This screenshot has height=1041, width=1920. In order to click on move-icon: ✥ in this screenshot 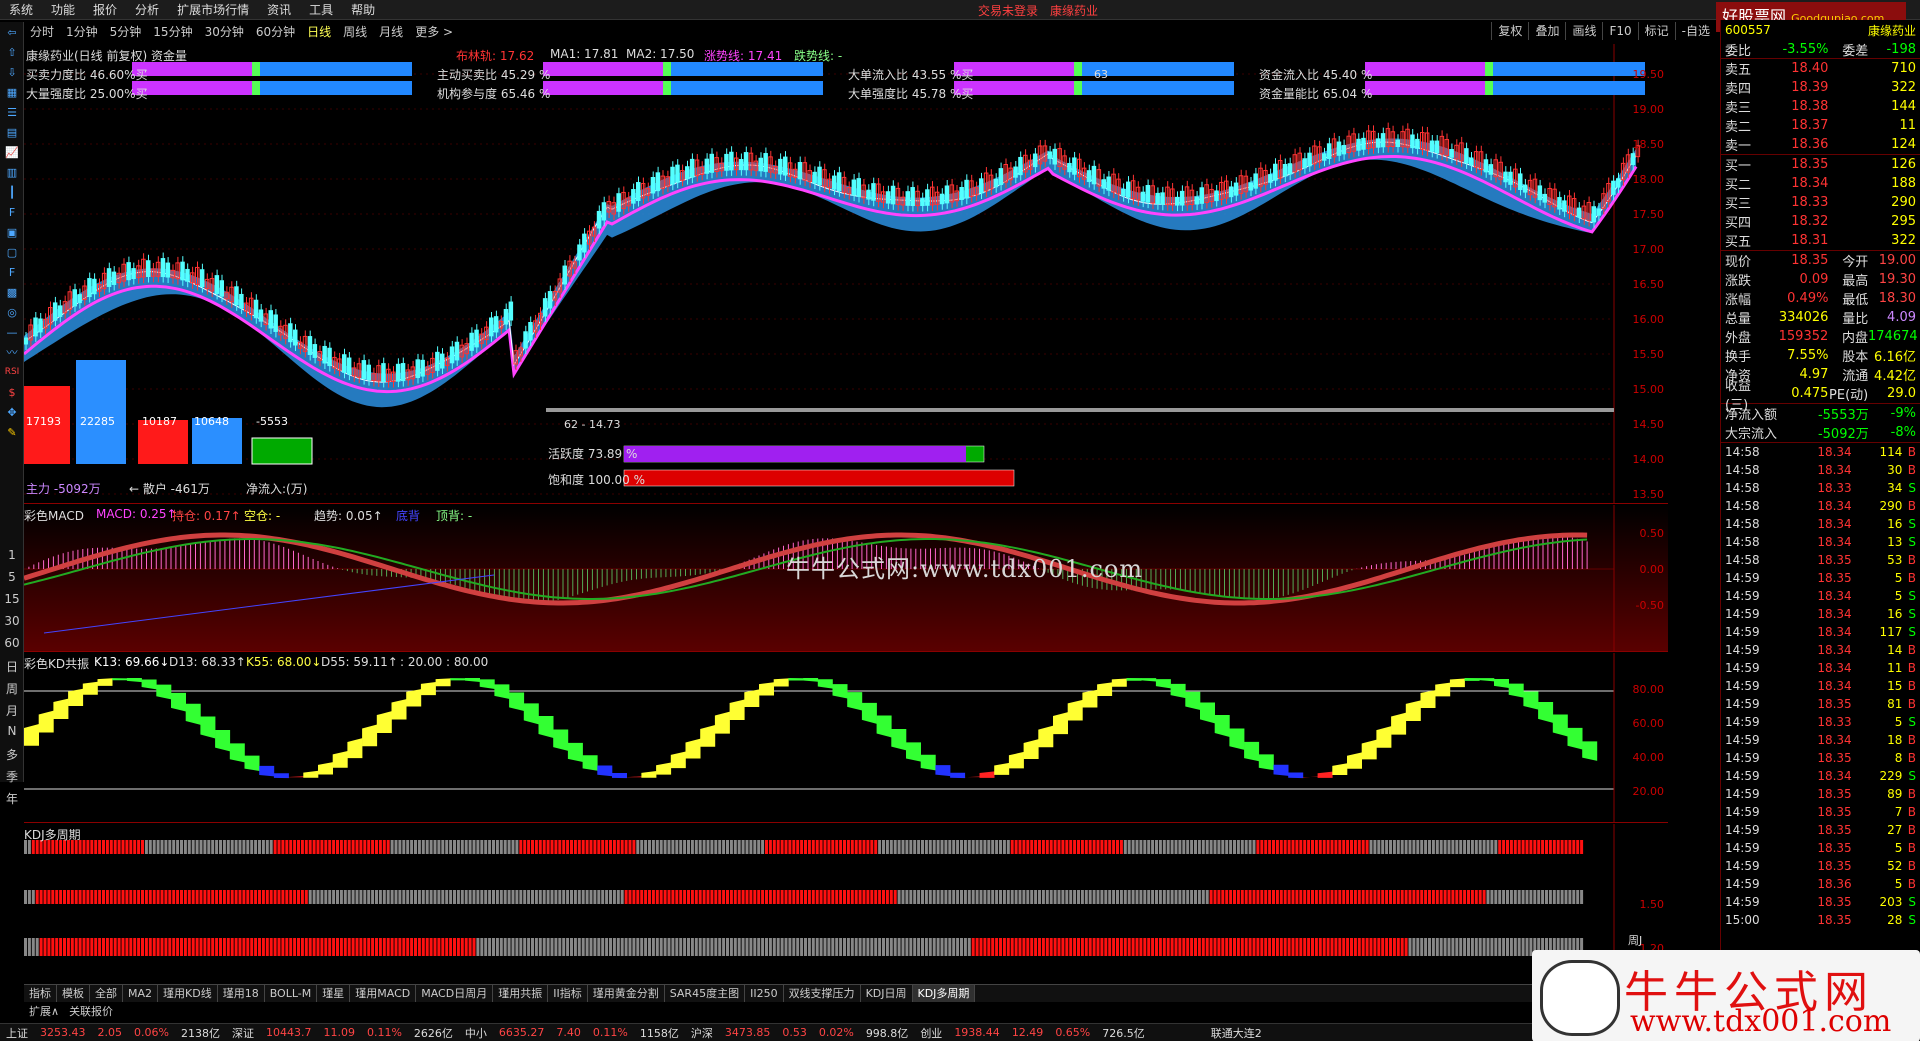, I will do `click(12, 412)`.